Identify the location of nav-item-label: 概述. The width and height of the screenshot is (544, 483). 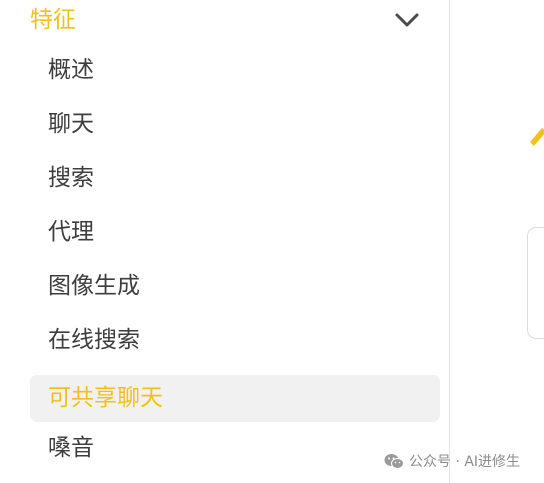
(71, 70).